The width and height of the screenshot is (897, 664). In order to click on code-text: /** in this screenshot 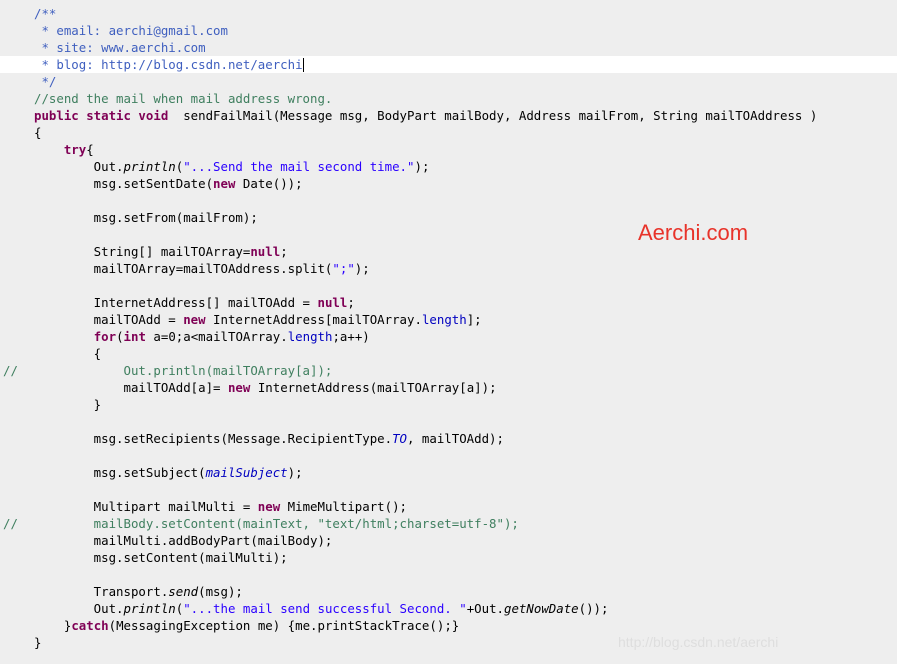, I will do `click(45, 13)`.